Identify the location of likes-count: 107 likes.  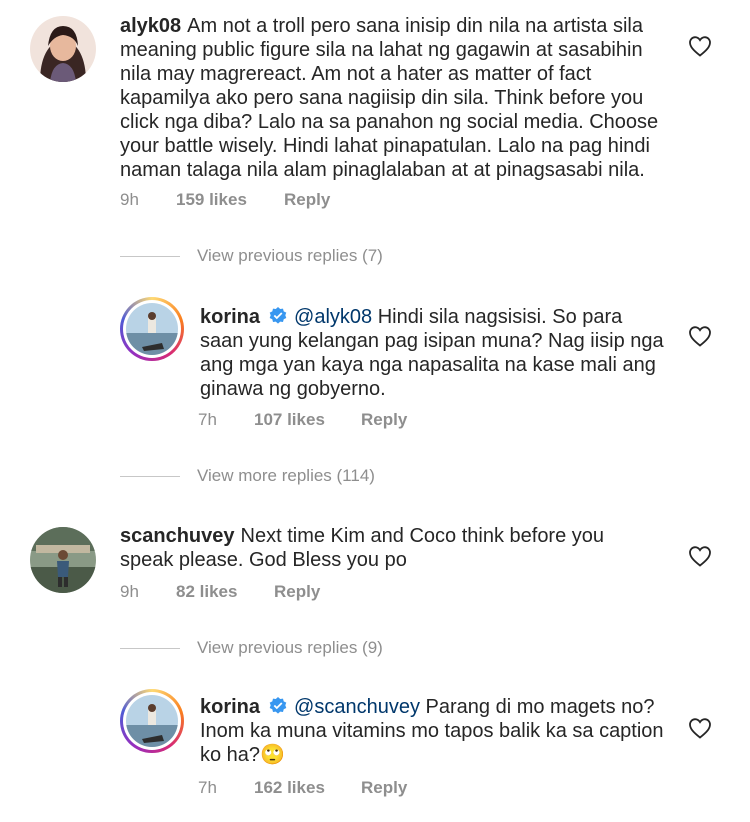
(307, 420).